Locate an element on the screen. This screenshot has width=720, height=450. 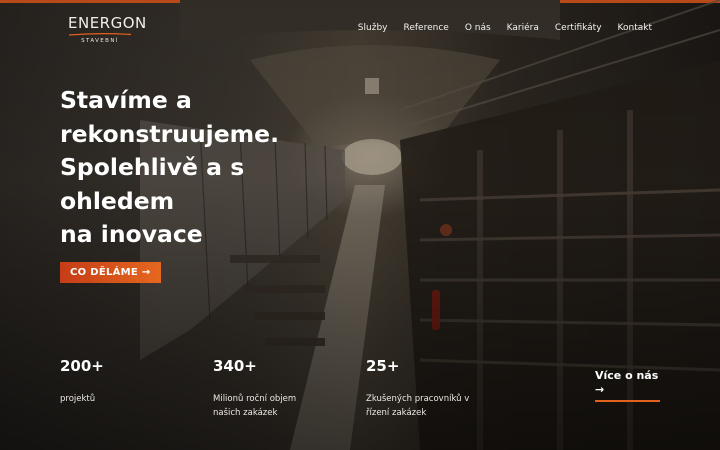
nav-item-kontakt: Kontakt is located at coordinates (635, 28).